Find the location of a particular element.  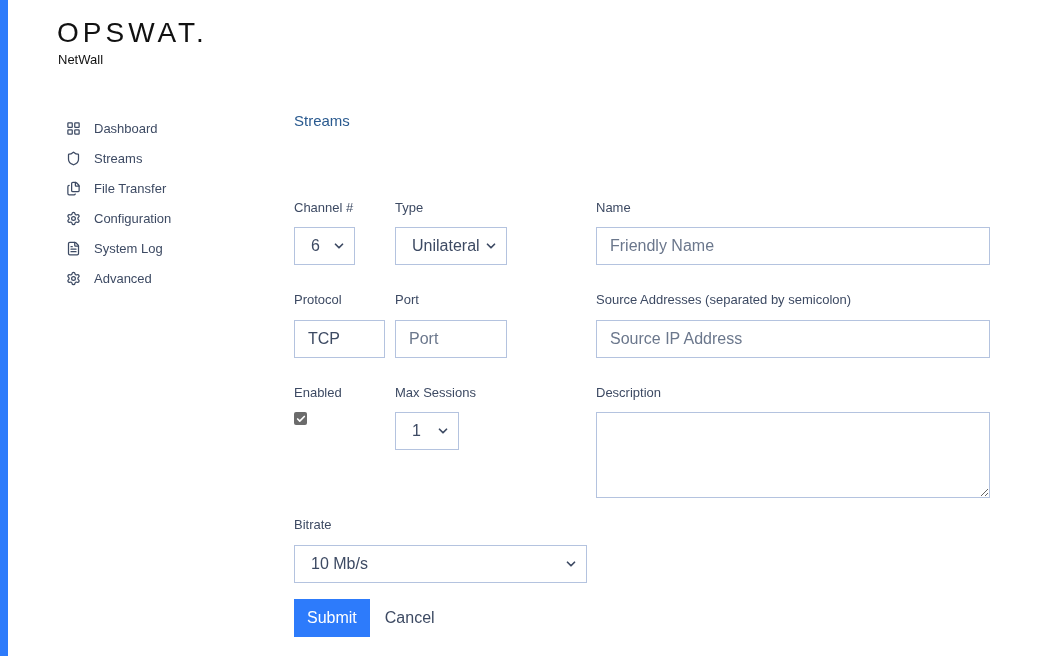

check-icon is located at coordinates (300, 418).